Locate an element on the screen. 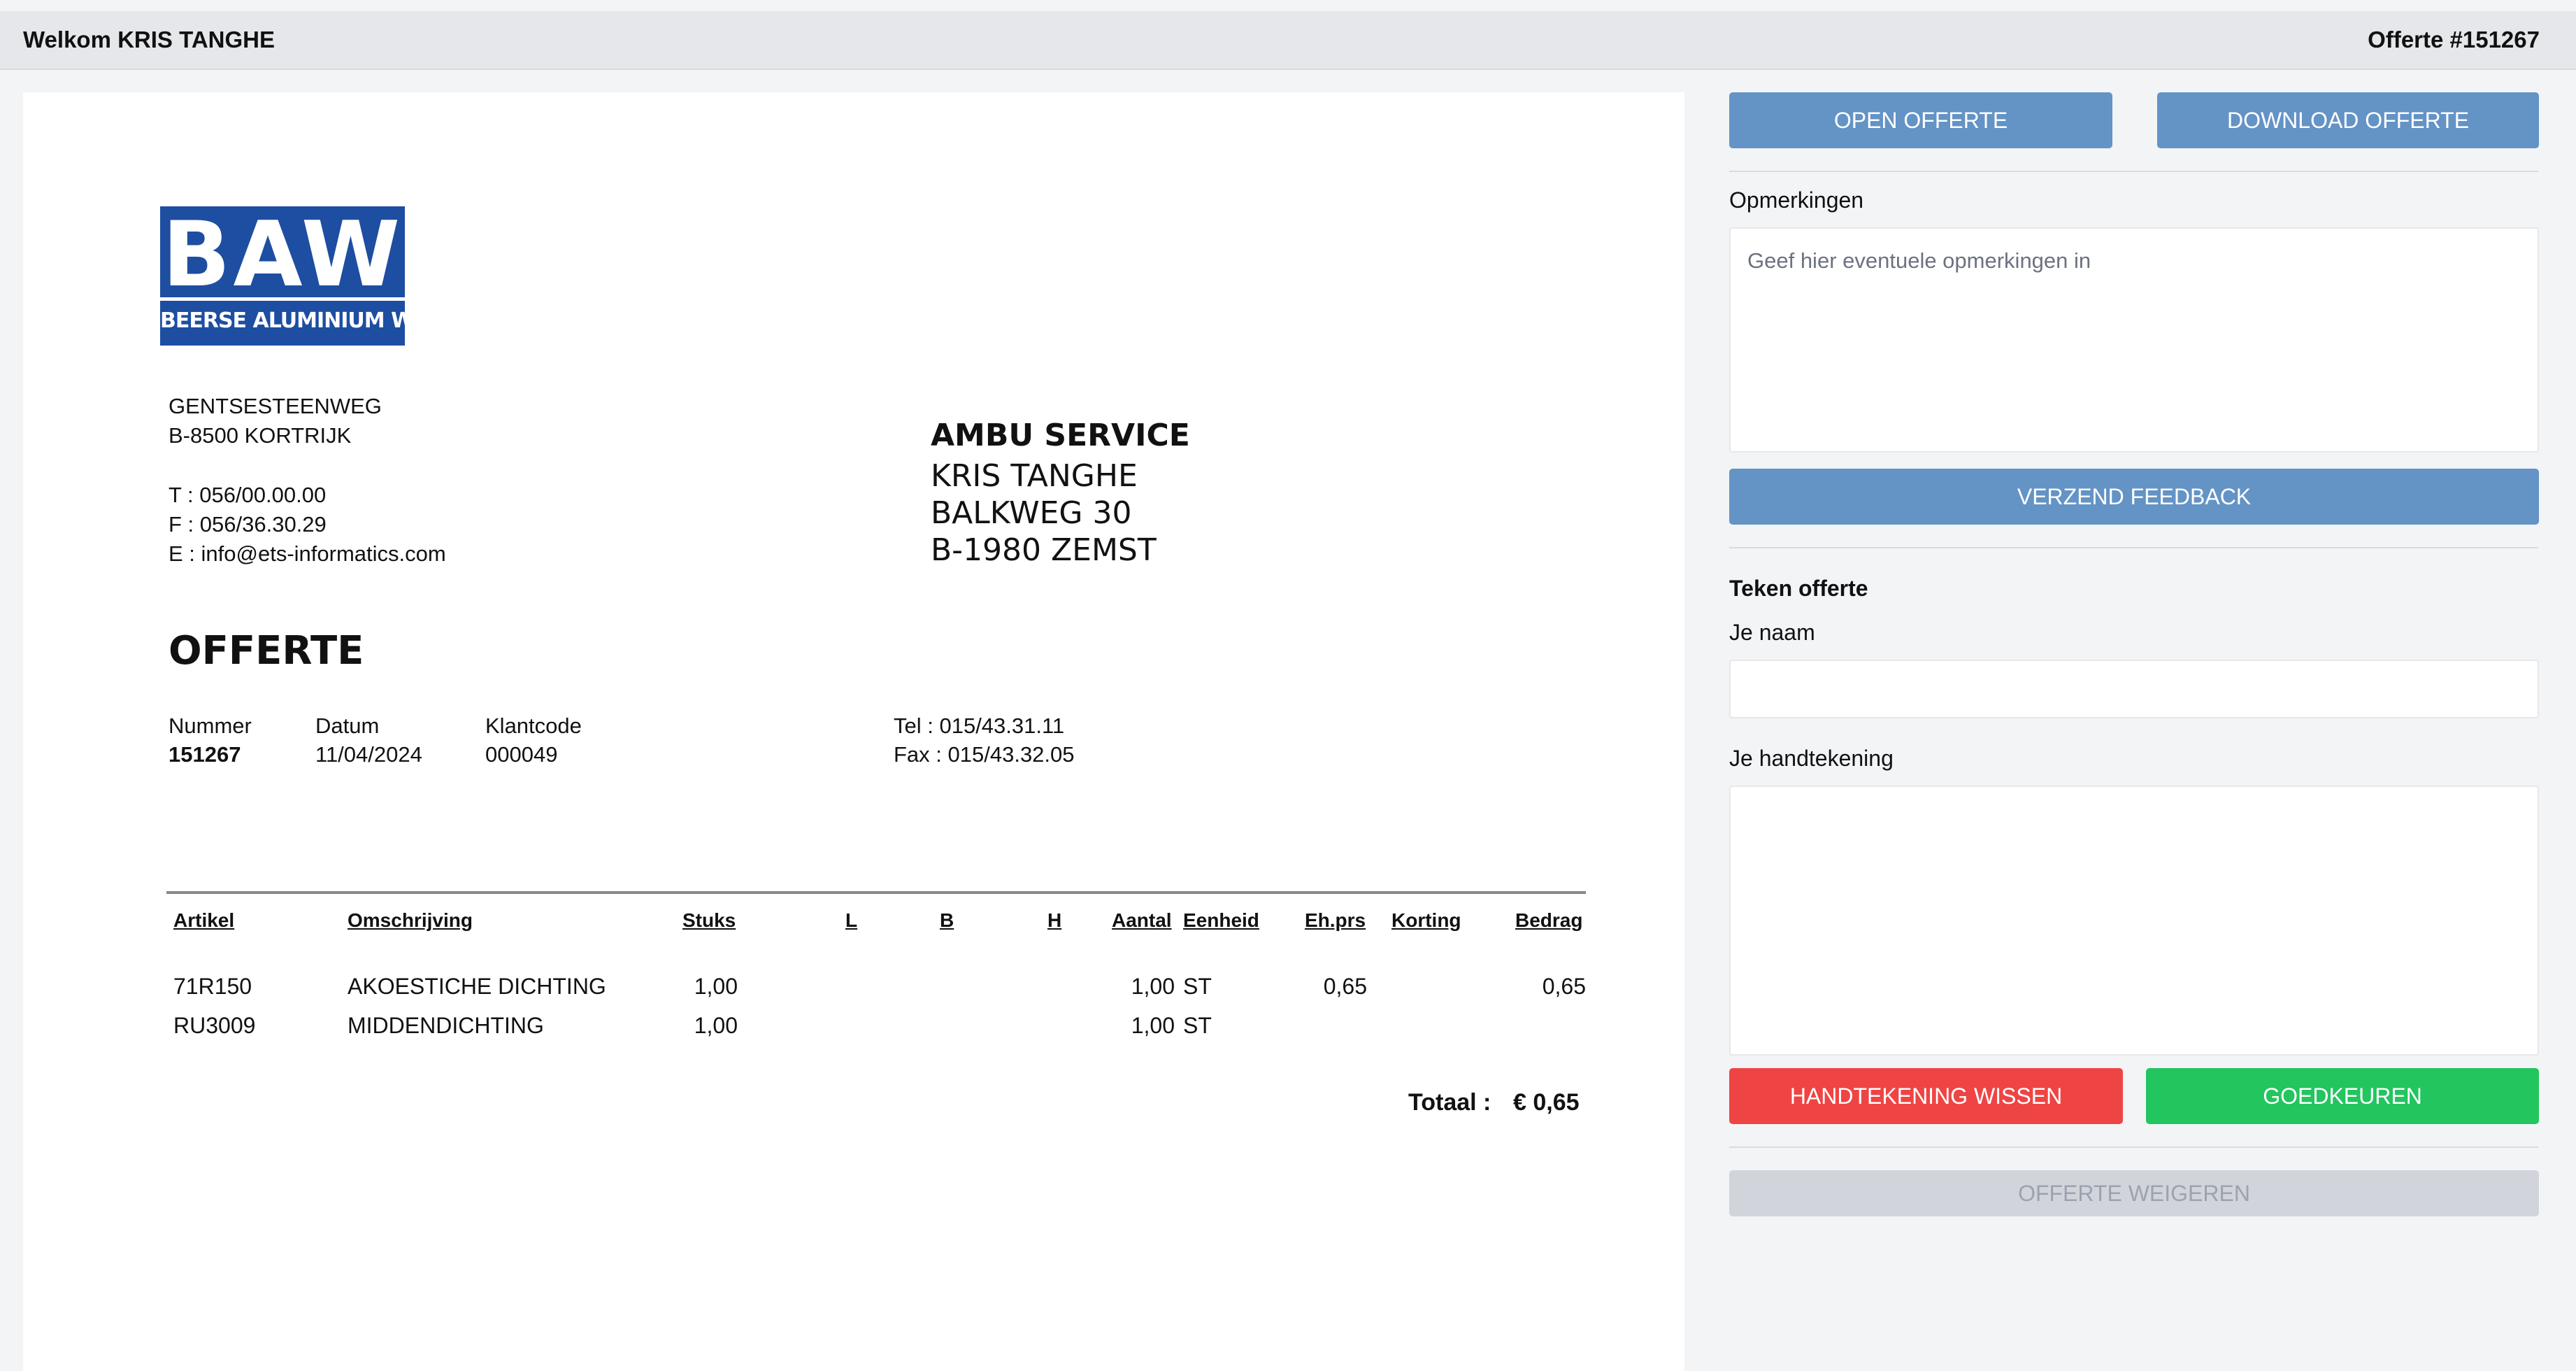  row1-ehprs: 0,65 is located at coordinates (1345, 987).